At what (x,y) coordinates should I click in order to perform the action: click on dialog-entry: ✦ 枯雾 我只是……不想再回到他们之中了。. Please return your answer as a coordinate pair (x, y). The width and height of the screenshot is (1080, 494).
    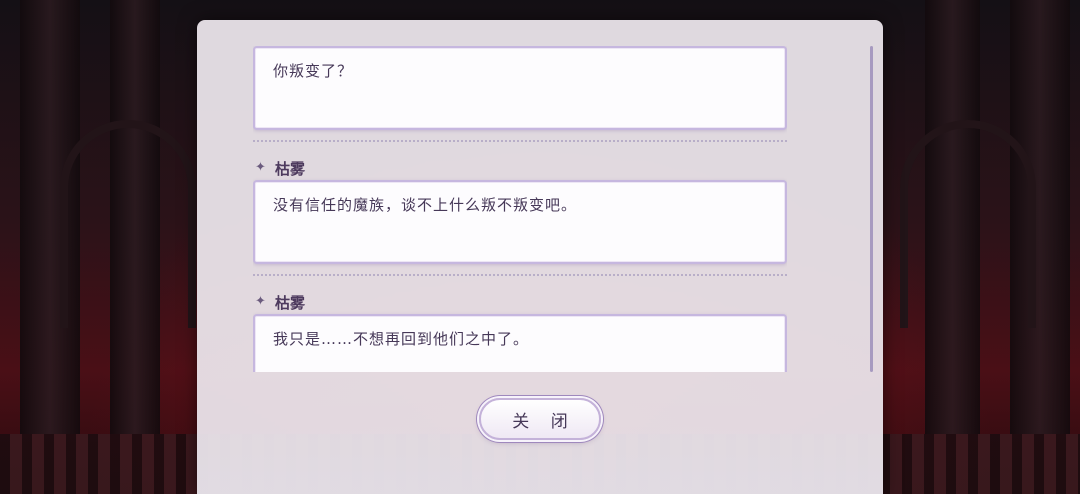
    Looking at the image, I should click on (520, 331).